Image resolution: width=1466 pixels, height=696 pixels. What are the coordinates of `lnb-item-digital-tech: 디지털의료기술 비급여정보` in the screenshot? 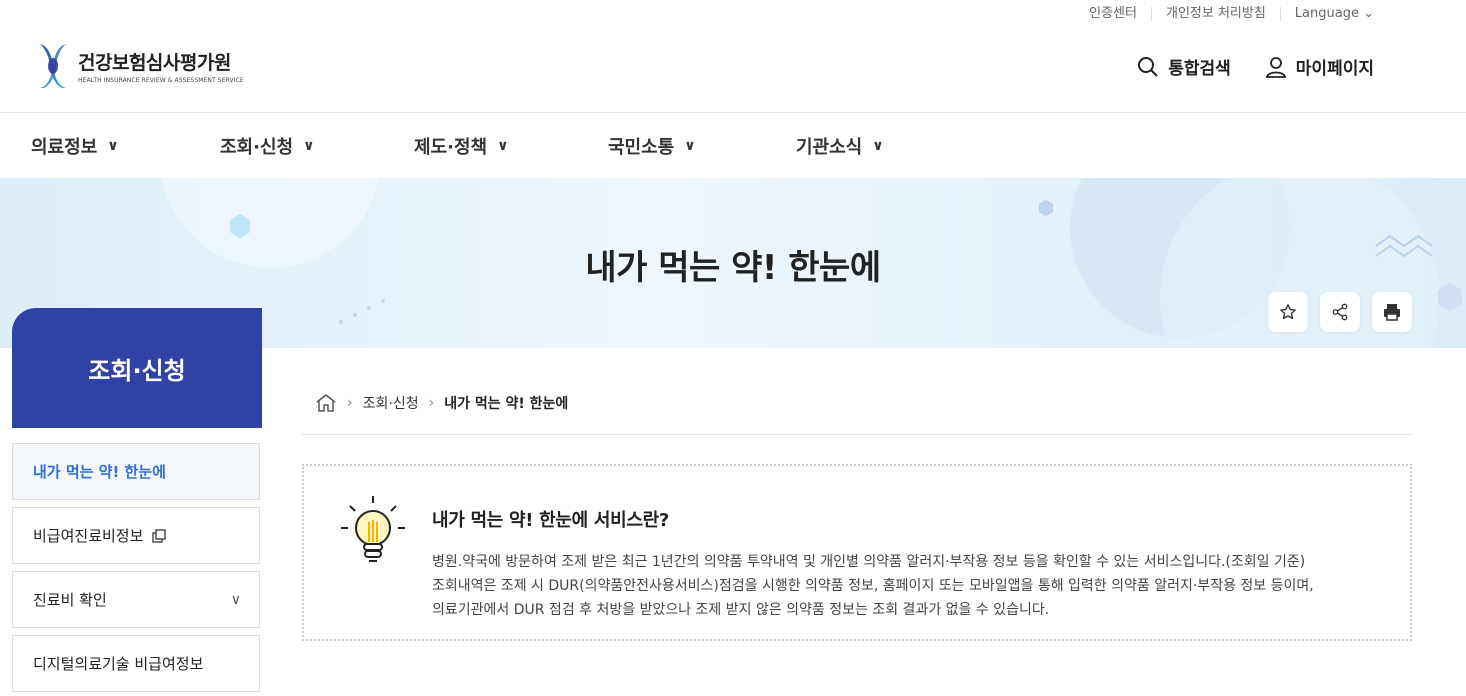 It's located at (136, 663).